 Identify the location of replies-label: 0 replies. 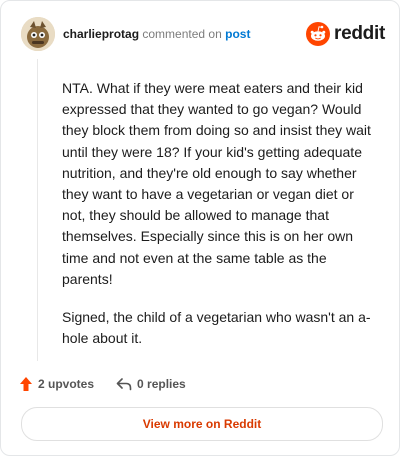
(161, 384).